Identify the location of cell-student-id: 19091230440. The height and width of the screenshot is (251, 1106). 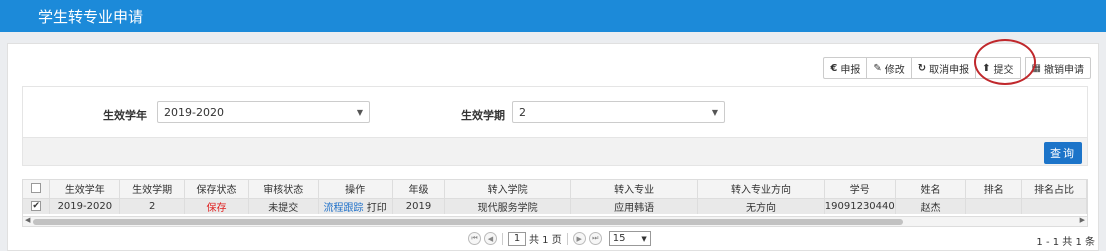
(860, 206).